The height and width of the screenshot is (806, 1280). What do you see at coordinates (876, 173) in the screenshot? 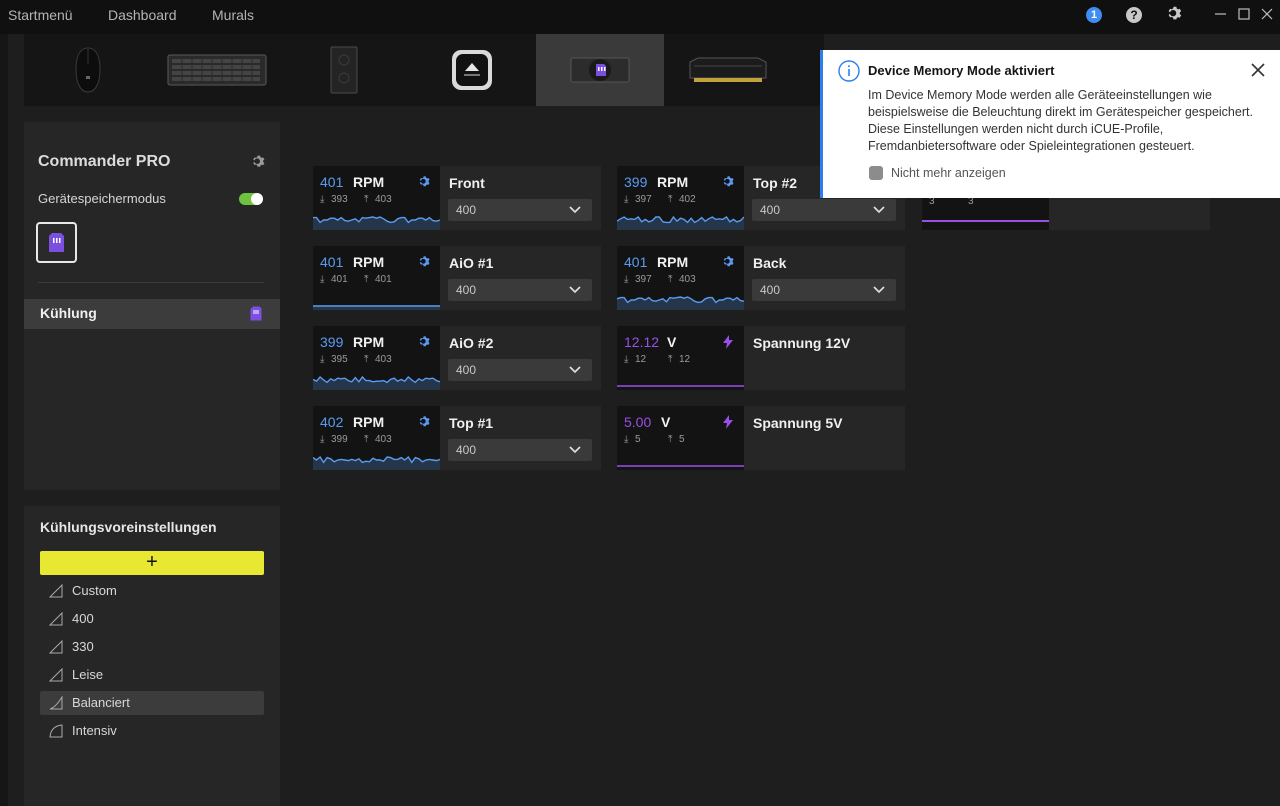
I see `dont-show-checkbox` at bounding box center [876, 173].